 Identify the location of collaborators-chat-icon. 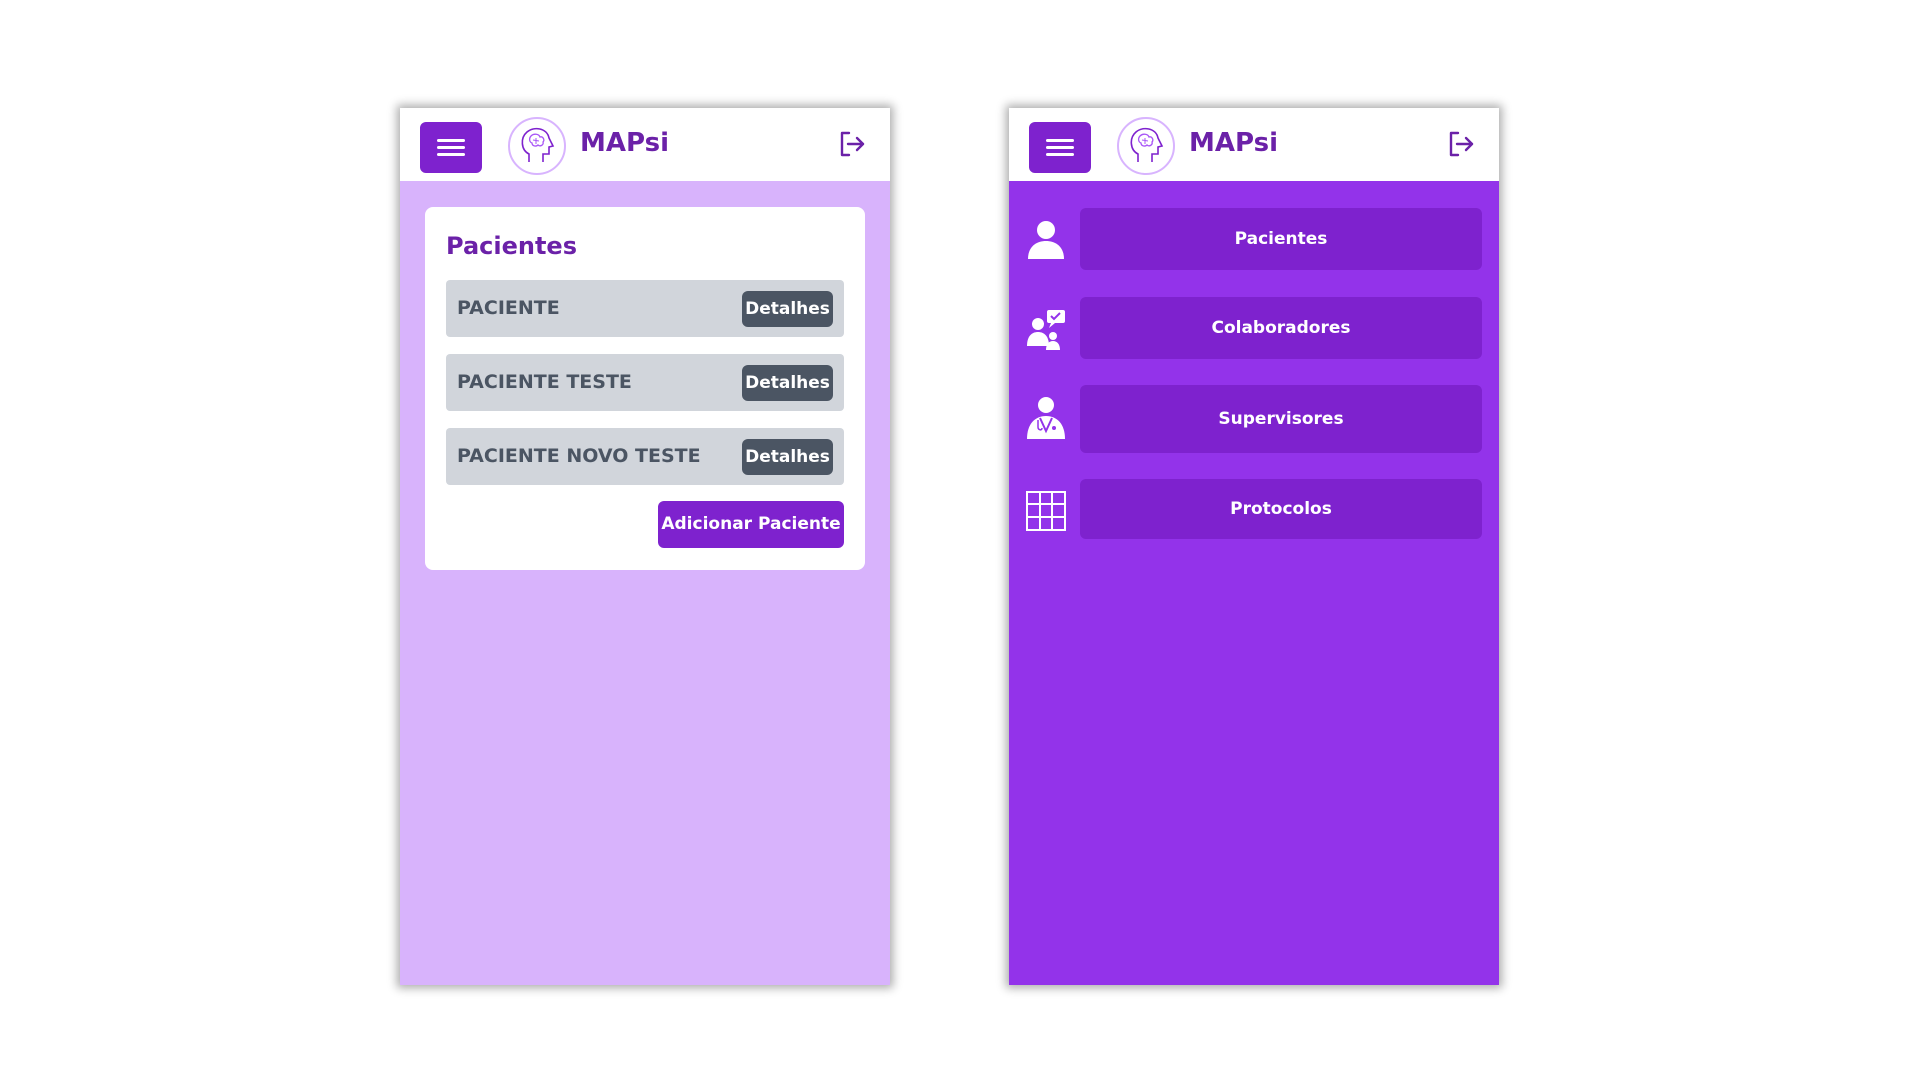
(1046, 329).